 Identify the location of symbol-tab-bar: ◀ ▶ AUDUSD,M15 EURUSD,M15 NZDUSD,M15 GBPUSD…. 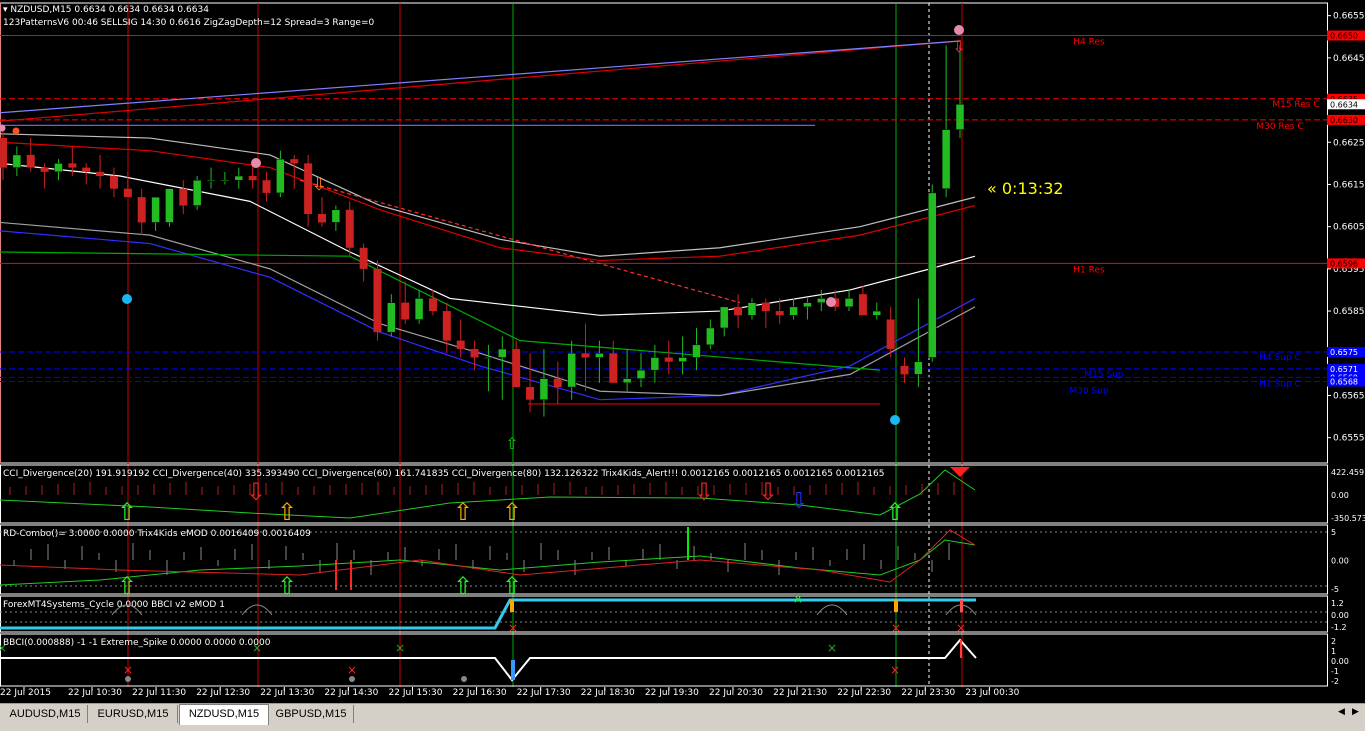
(682, 717).